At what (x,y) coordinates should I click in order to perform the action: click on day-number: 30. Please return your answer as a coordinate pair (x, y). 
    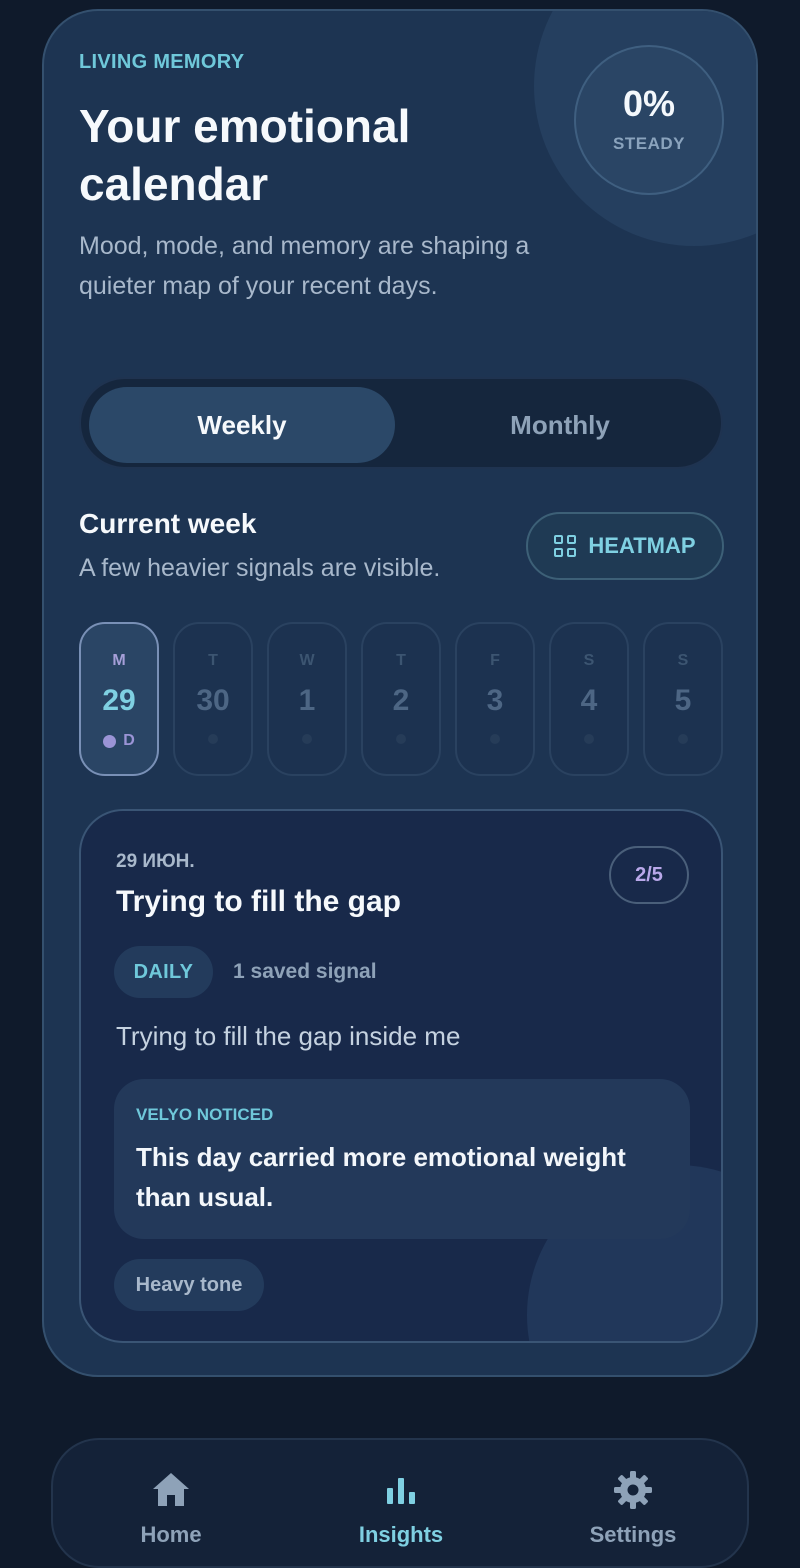
    Looking at the image, I should click on (213, 700).